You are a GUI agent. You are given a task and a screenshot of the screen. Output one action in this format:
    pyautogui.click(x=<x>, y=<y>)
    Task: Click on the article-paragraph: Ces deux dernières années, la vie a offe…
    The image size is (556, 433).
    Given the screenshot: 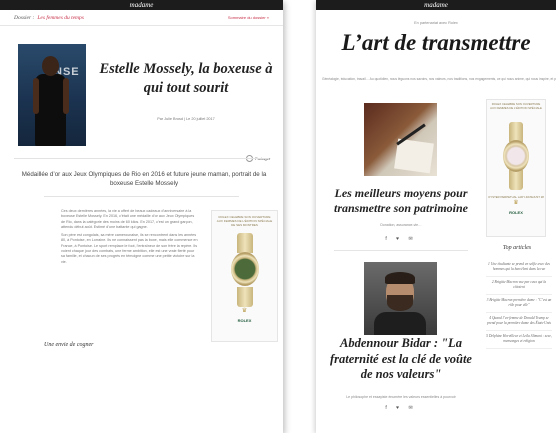 What is the action you would take?
    pyautogui.click(x=128, y=219)
    